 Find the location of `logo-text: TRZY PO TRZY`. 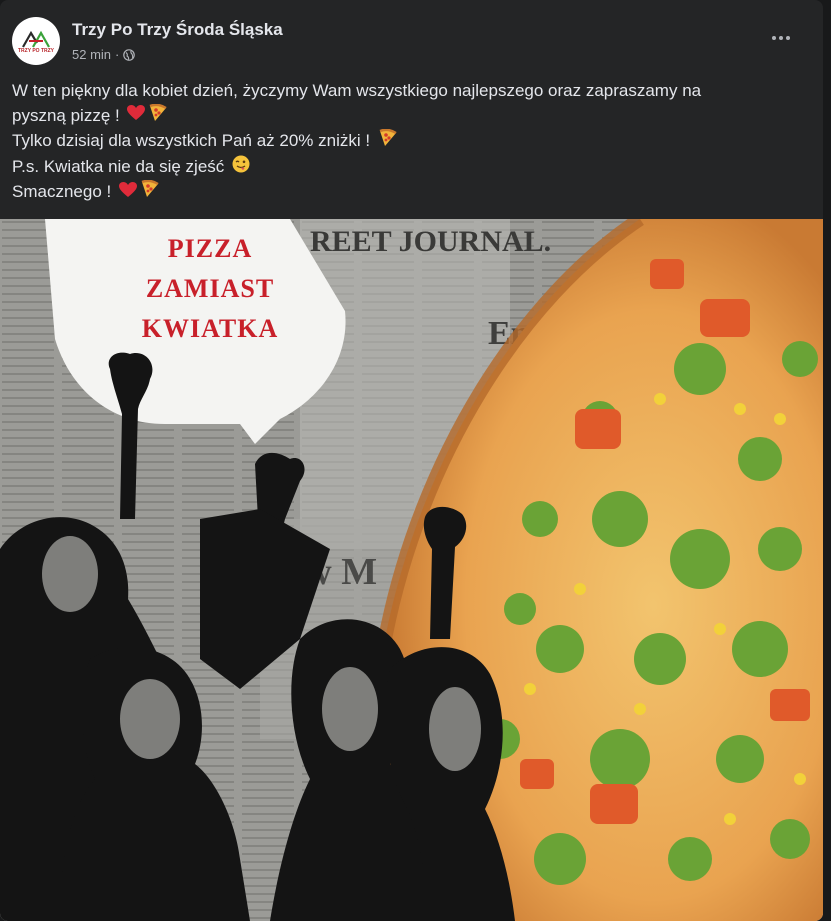

logo-text: TRZY PO TRZY is located at coordinates (36, 50).